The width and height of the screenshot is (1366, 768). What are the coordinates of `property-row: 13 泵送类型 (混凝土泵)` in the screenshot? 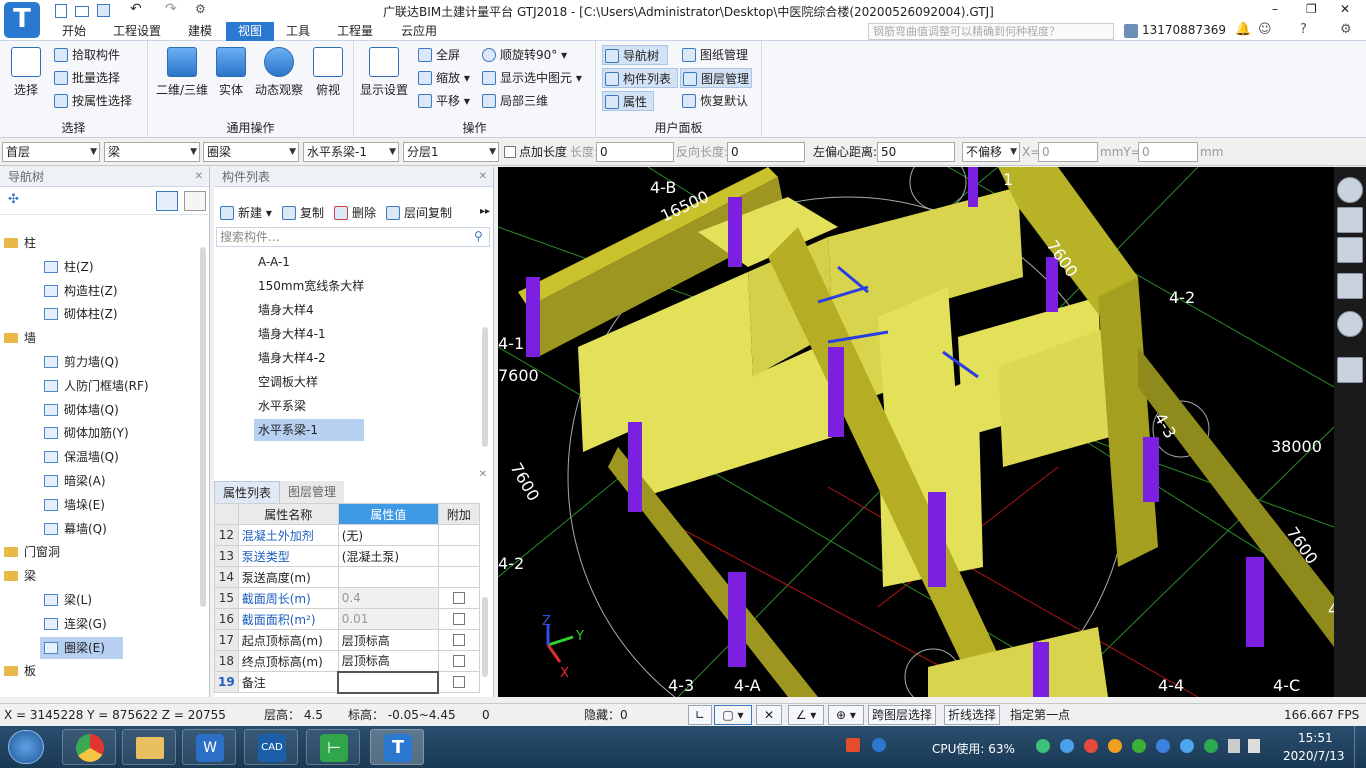 It's located at (347, 556).